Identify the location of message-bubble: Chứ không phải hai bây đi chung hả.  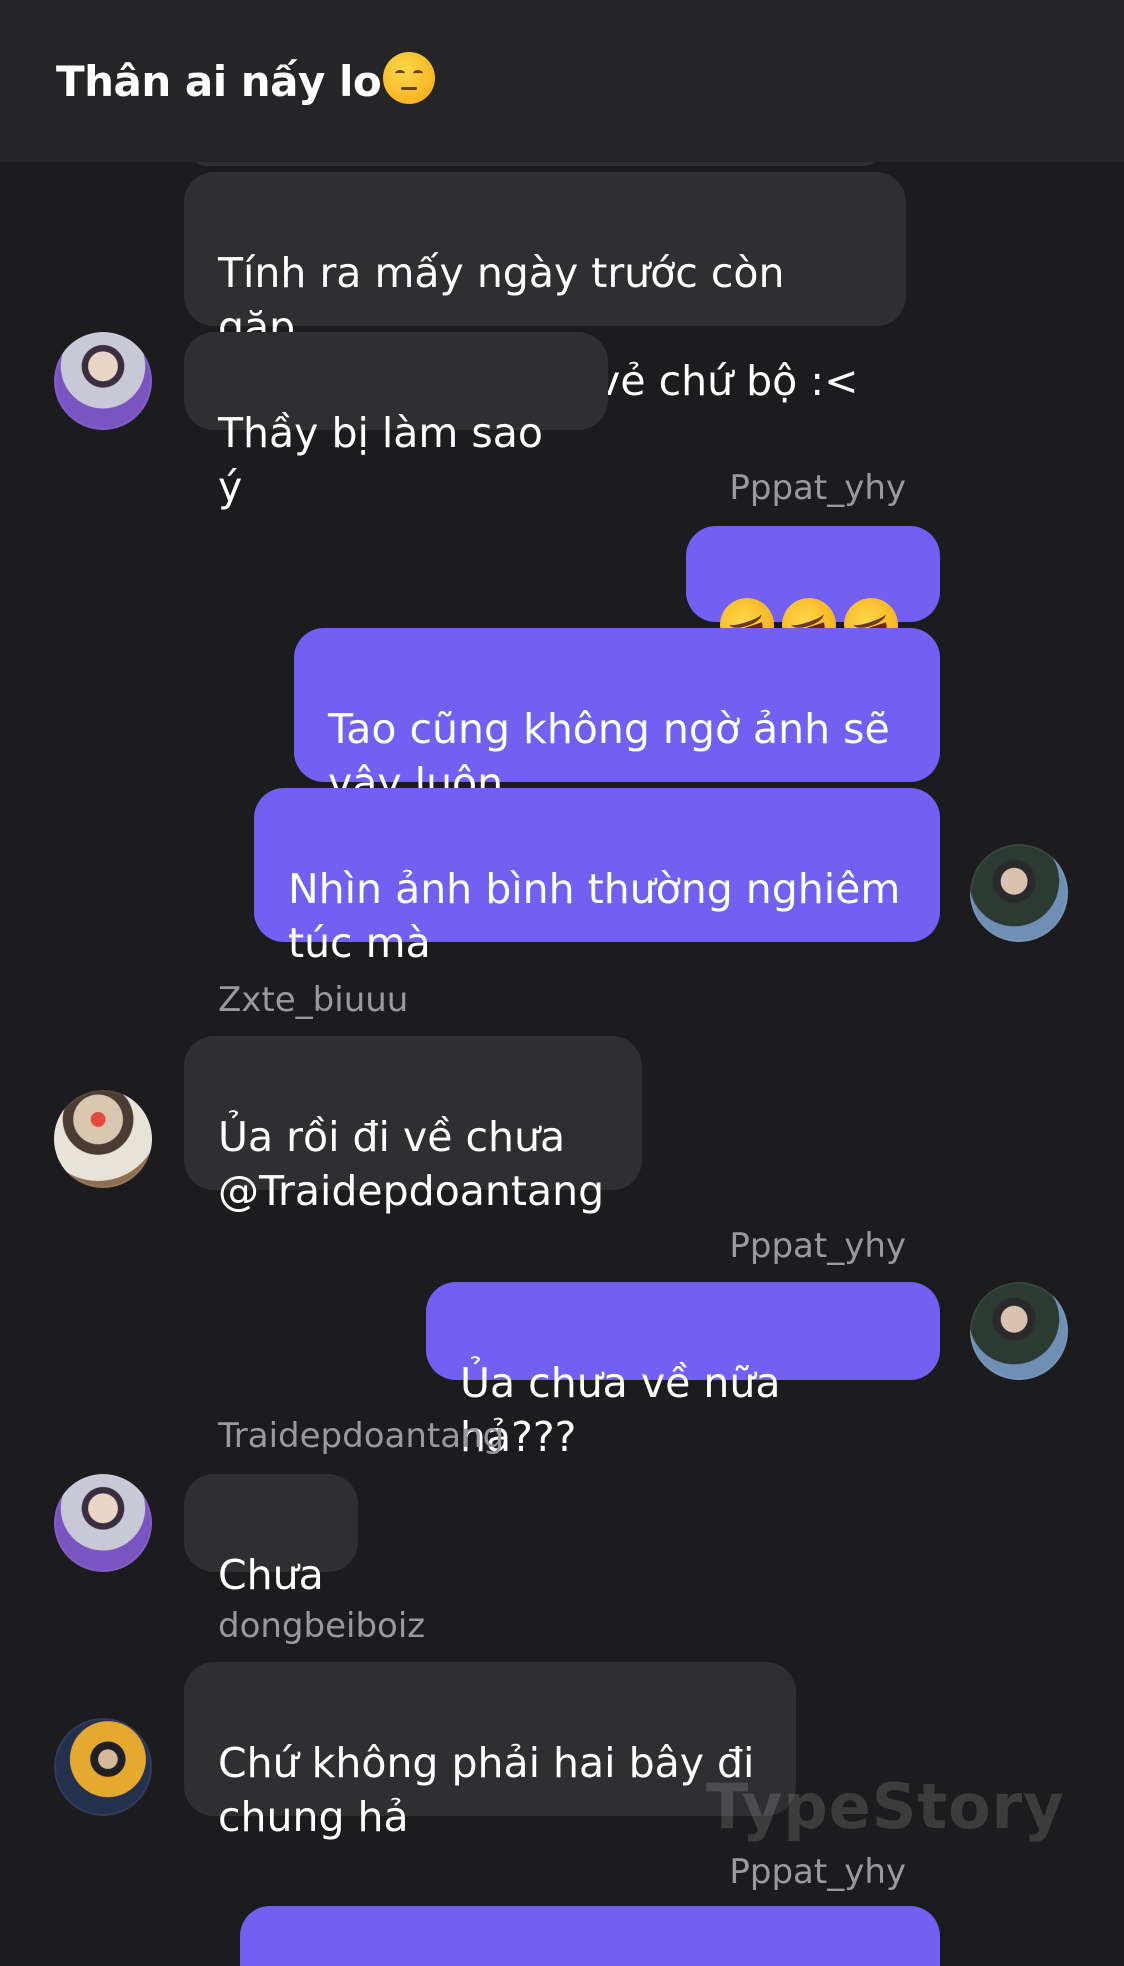
(490, 1751).